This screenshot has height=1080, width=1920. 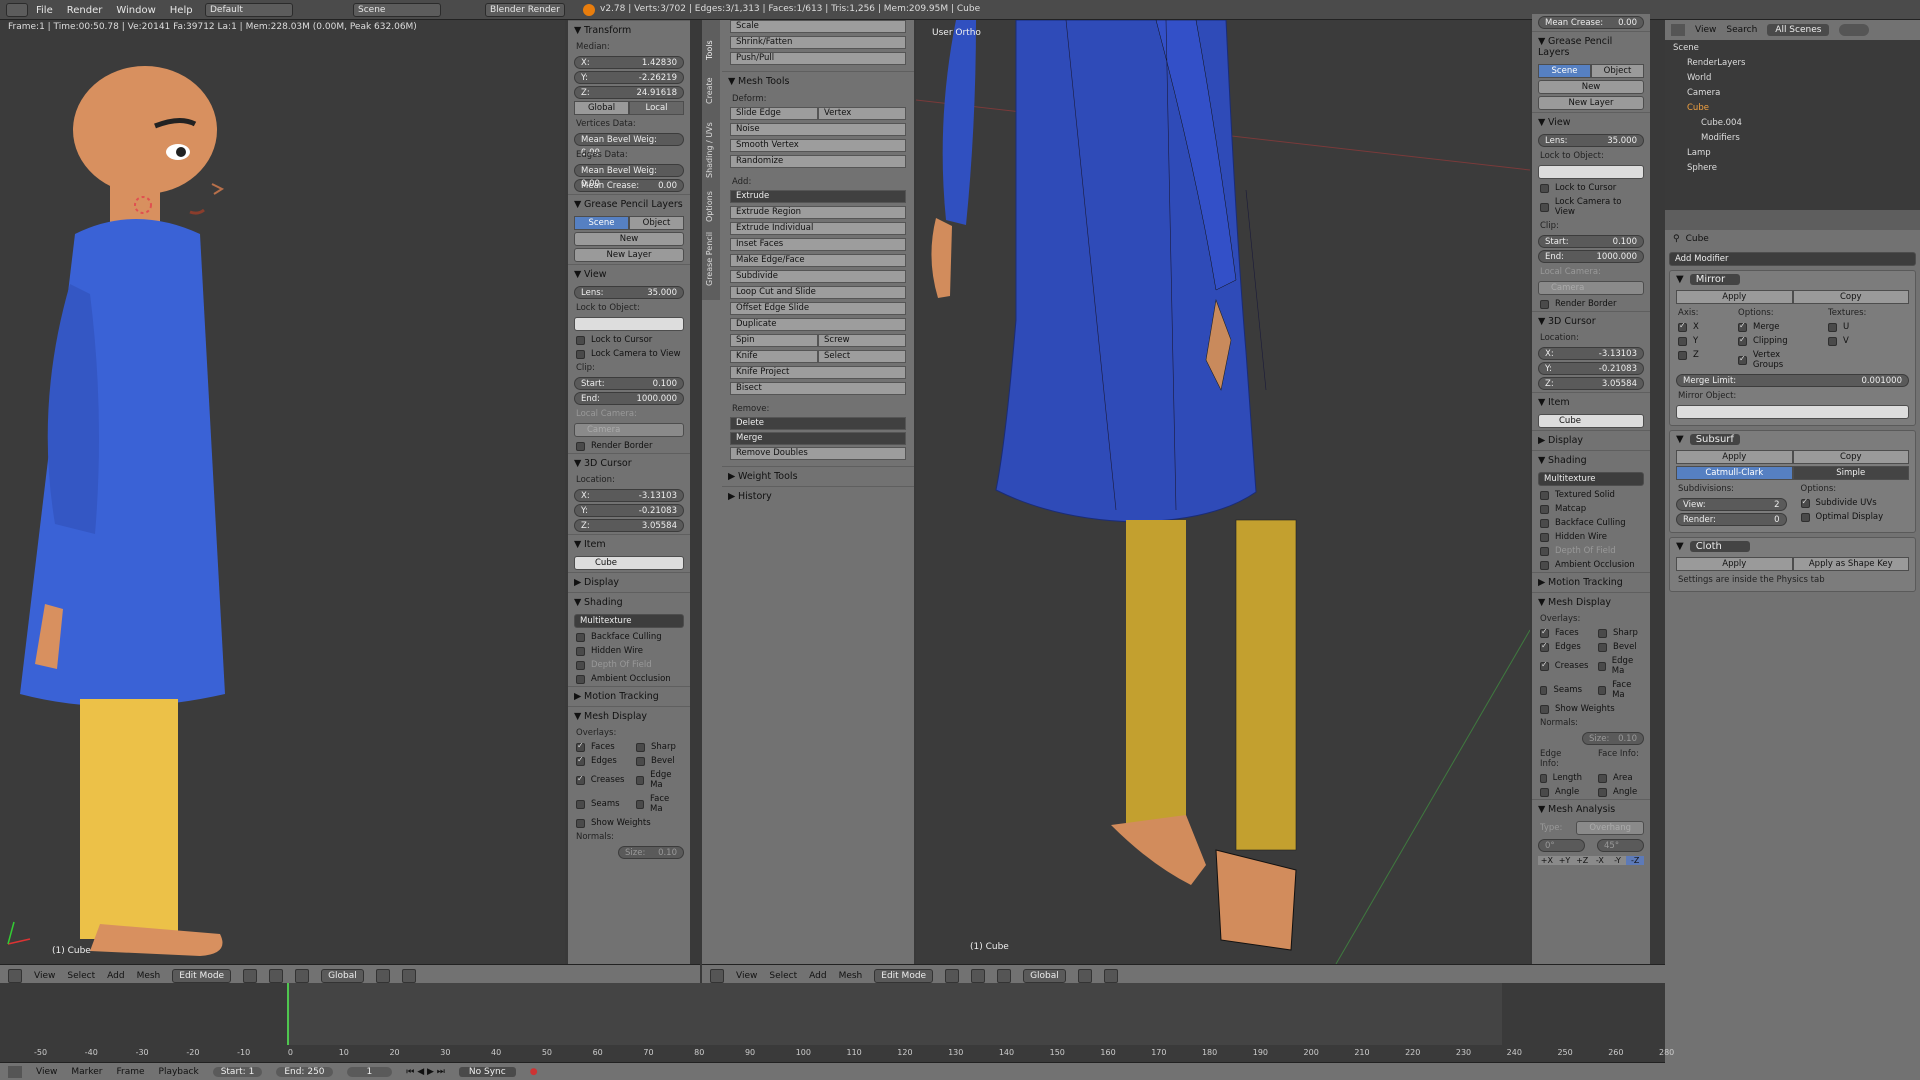 What do you see at coordinates (44, 10) in the screenshot?
I see `menu-file: File` at bounding box center [44, 10].